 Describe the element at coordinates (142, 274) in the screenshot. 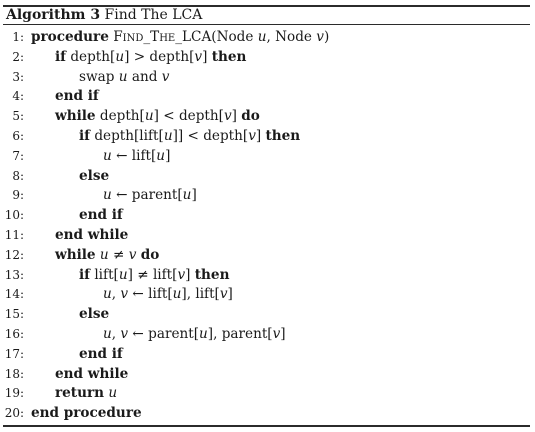

I see `line-text: lift[u] ≠ lift[v]` at that location.